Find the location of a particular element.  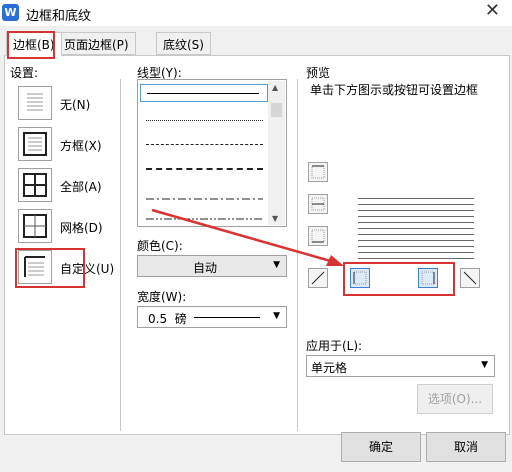

scroll-down-icon: ▼ is located at coordinates (275, 218).